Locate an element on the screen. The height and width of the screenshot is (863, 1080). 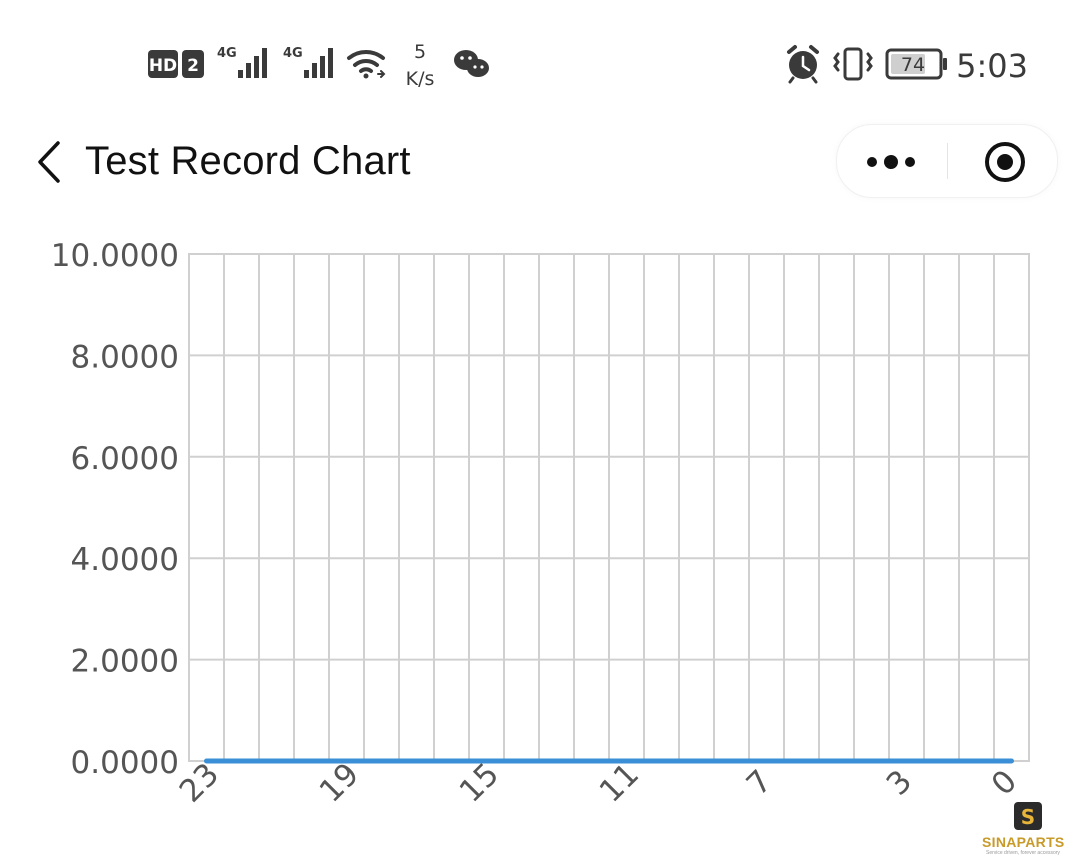
more-dots-icon is located at coordinates (891, 162).